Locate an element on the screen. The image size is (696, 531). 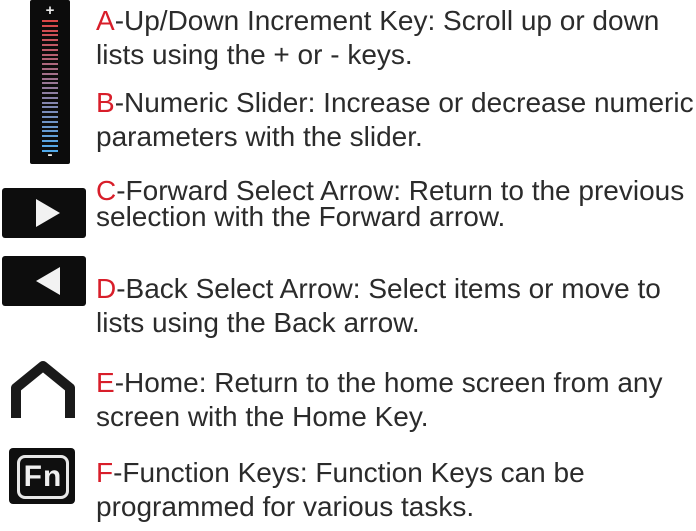
numeric-slider-icon: + - is located at coordinates (50, 82).